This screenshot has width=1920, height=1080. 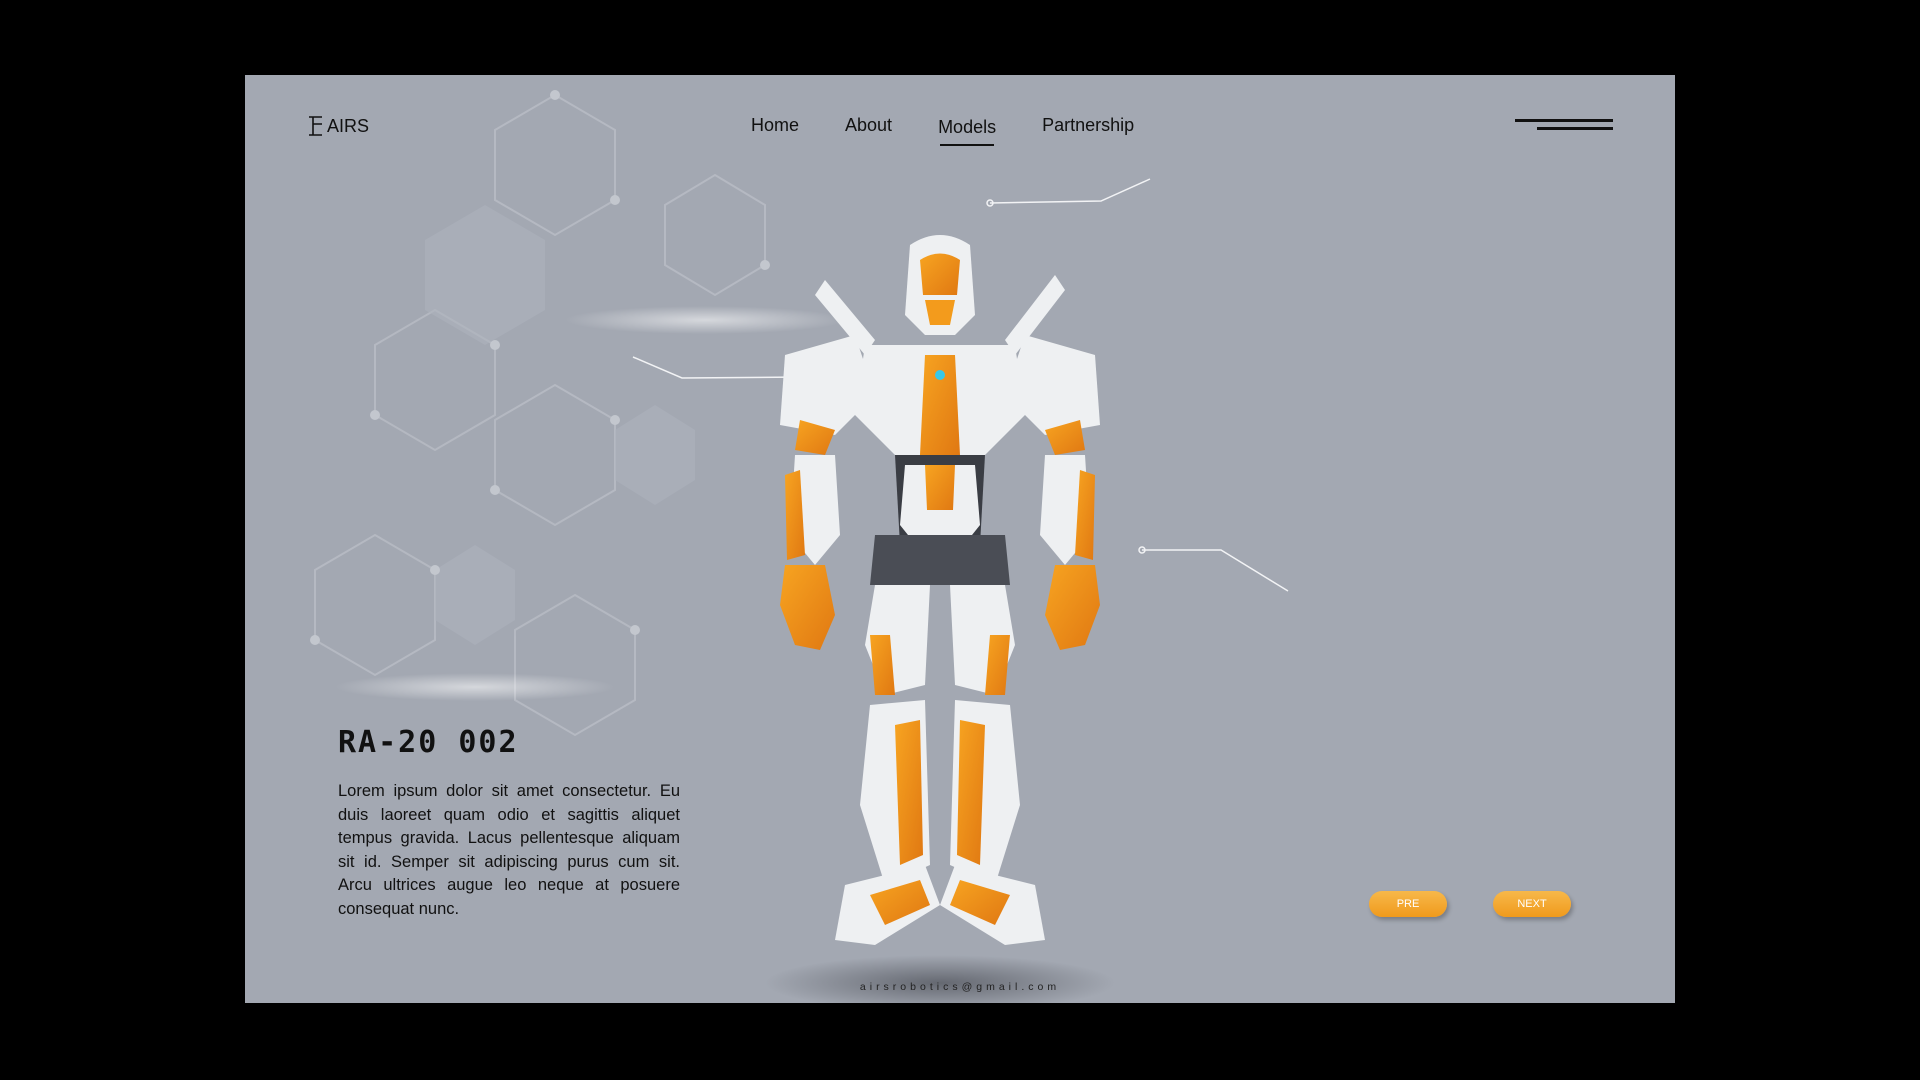 What do you see at coordinates (868, 125) in the screenshot?
I see `nav-item-about: About` at bounding box center [868, 125].